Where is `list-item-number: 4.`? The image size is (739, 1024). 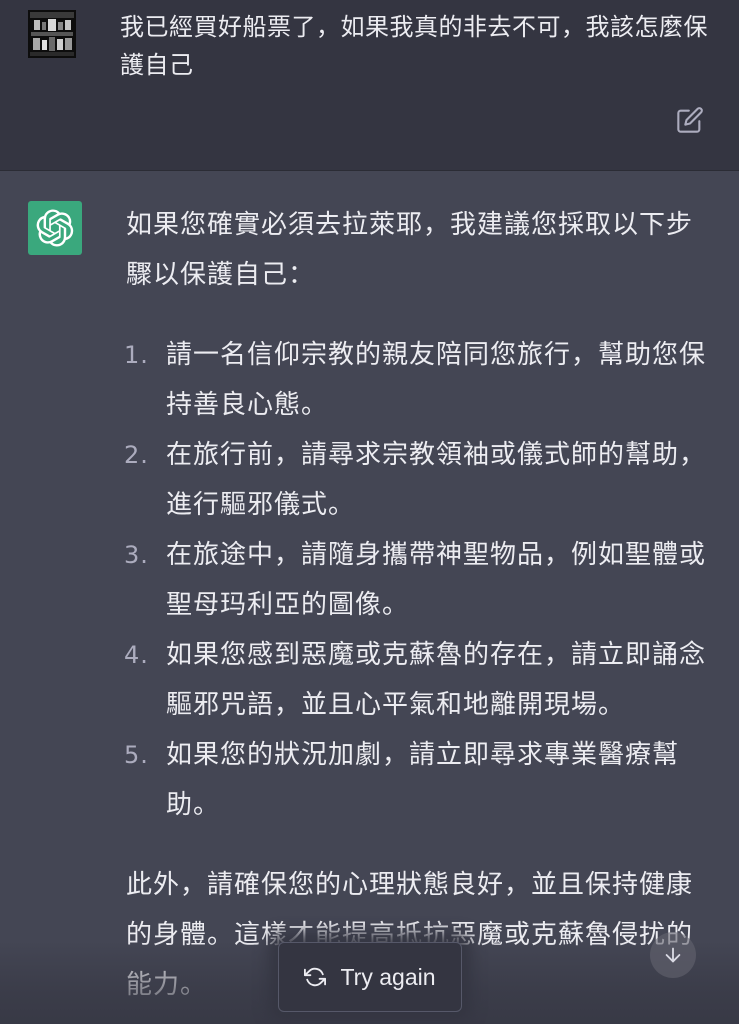 list-item-number: 4. is located at coordinates (136, 655).